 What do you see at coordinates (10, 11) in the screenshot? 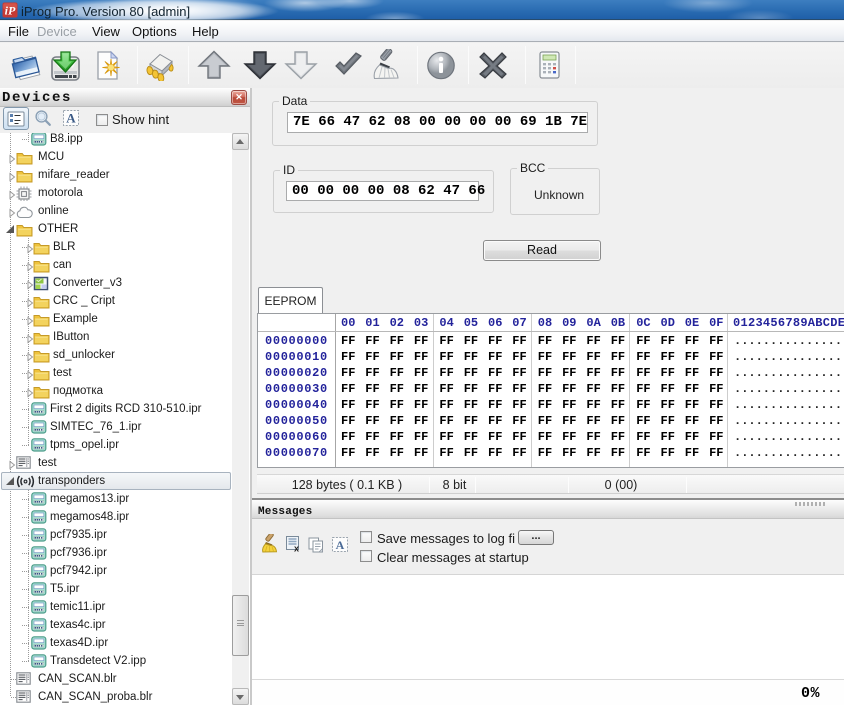
I see `svg-text: iP` at bounding box center [10, 11].